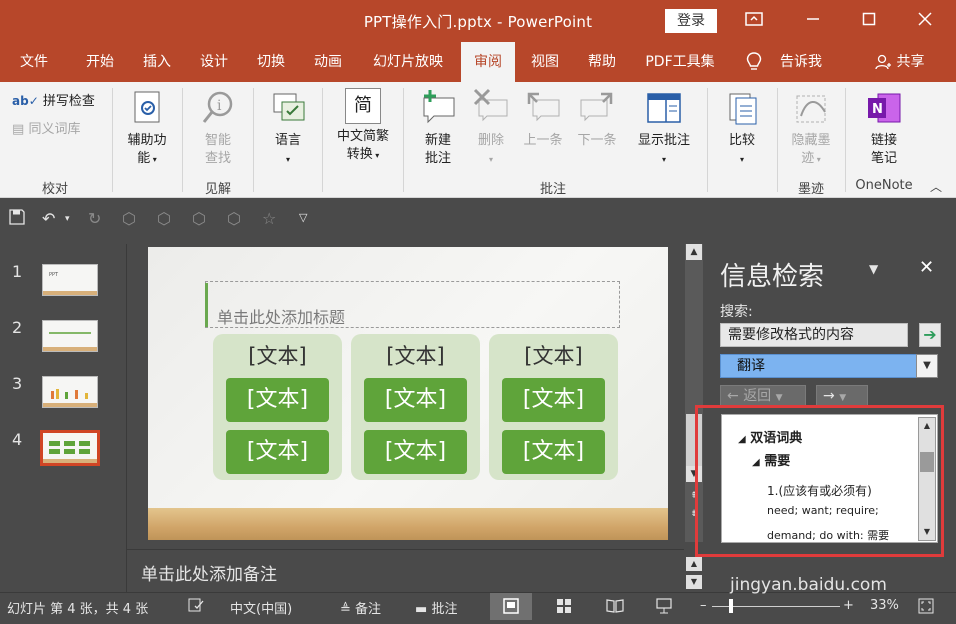  What do you see at coordinates (288, 108) in the screenshot?
I see `language-icon` at bounding box center [288, 108].